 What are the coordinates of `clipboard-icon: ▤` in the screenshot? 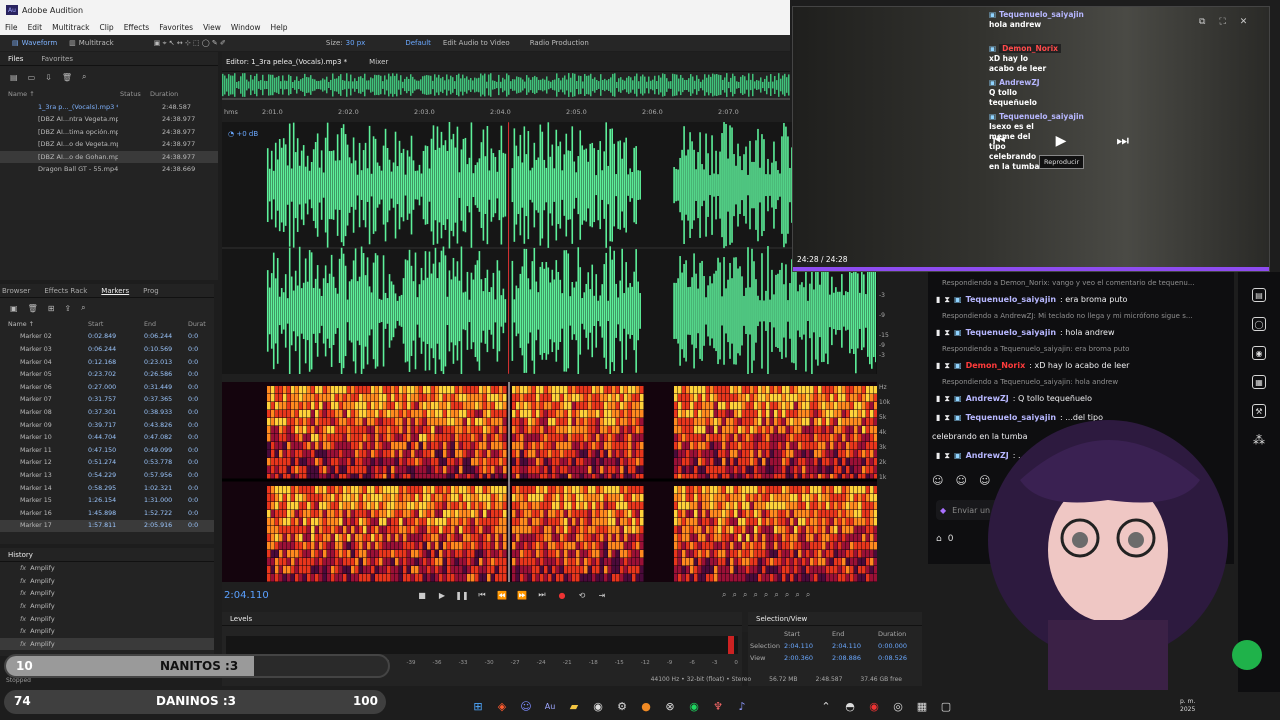 It's located at (1259, 295).